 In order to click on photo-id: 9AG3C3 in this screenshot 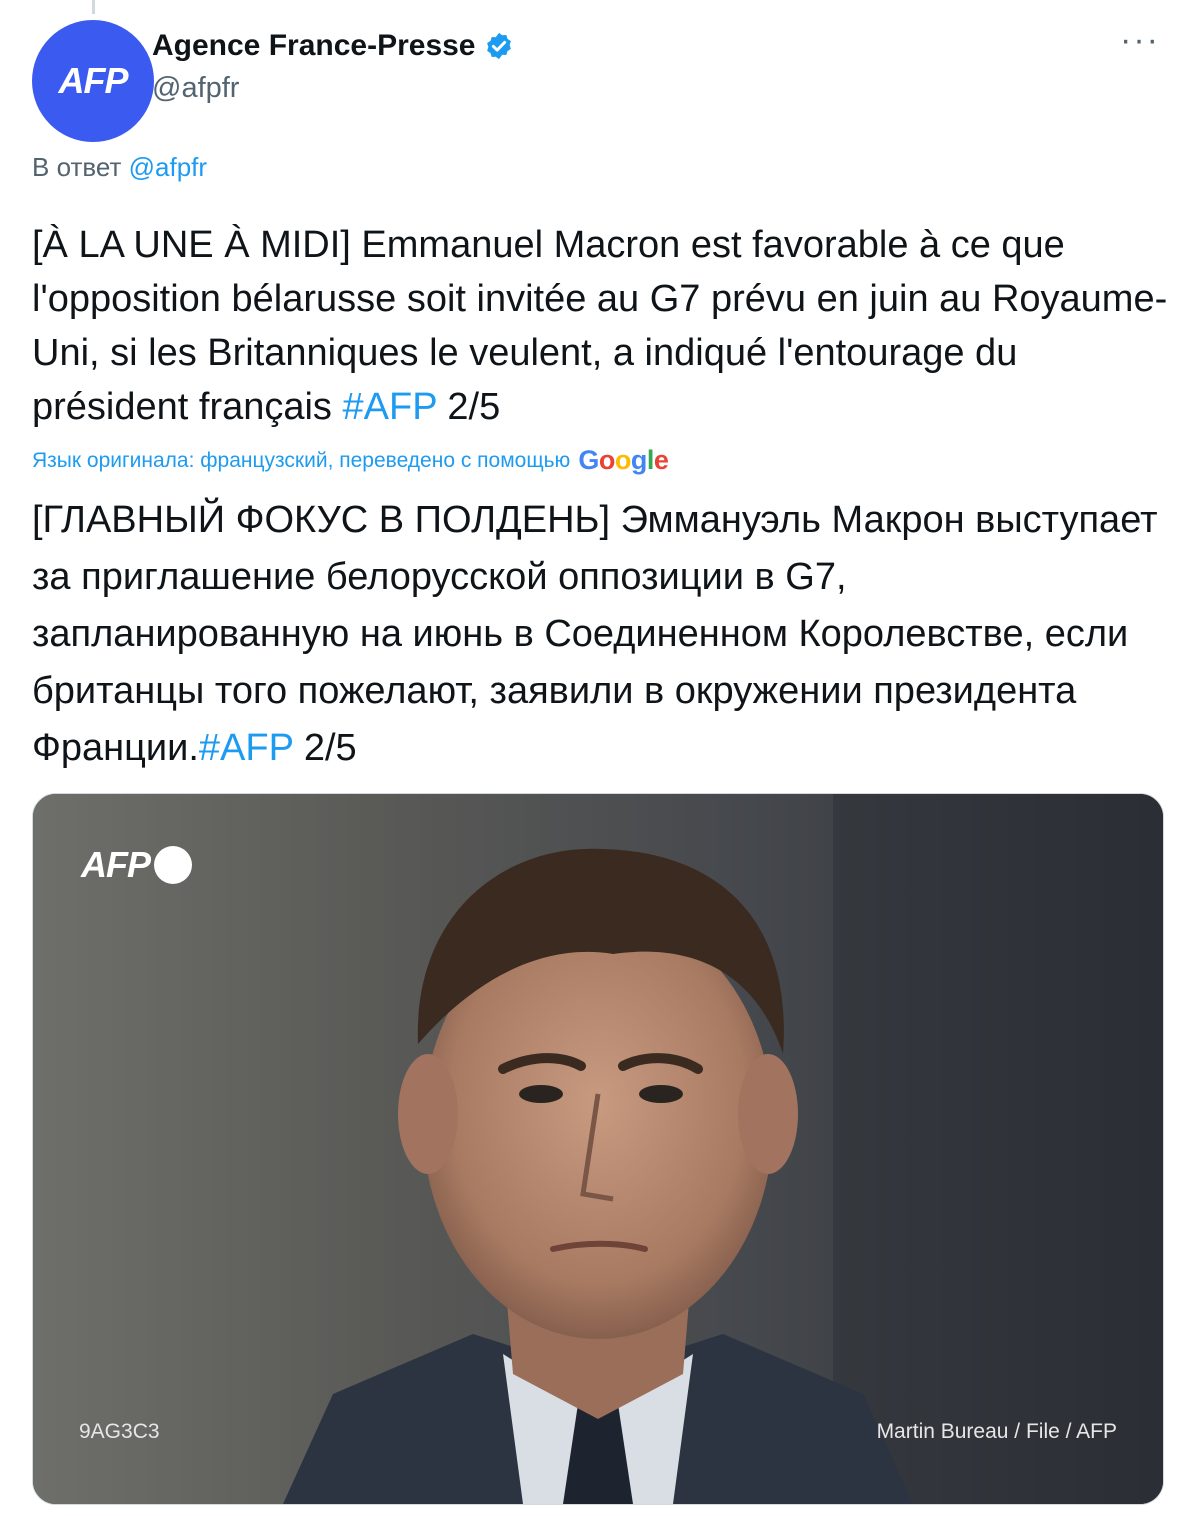, I will do `click(119, 1431)`.